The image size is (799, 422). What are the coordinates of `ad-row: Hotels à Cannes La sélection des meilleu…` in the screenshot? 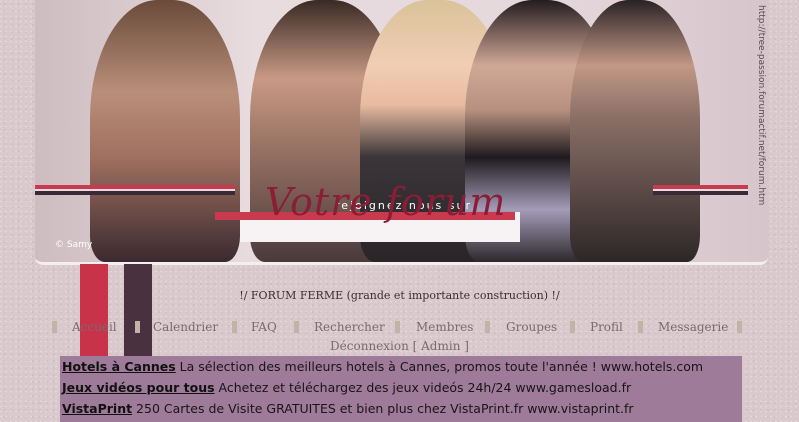 It's located at (401, 366).